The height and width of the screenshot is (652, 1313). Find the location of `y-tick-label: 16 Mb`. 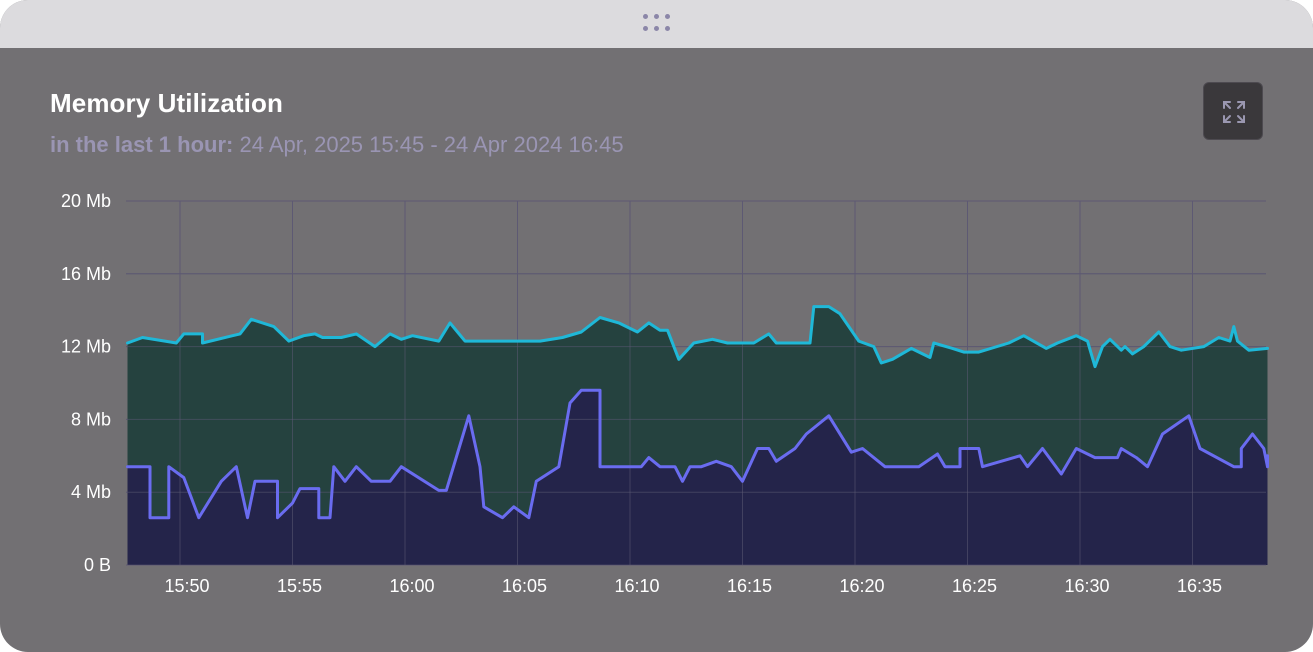

y-tick-label: 16 Mb is located at coordinates (86, 274).